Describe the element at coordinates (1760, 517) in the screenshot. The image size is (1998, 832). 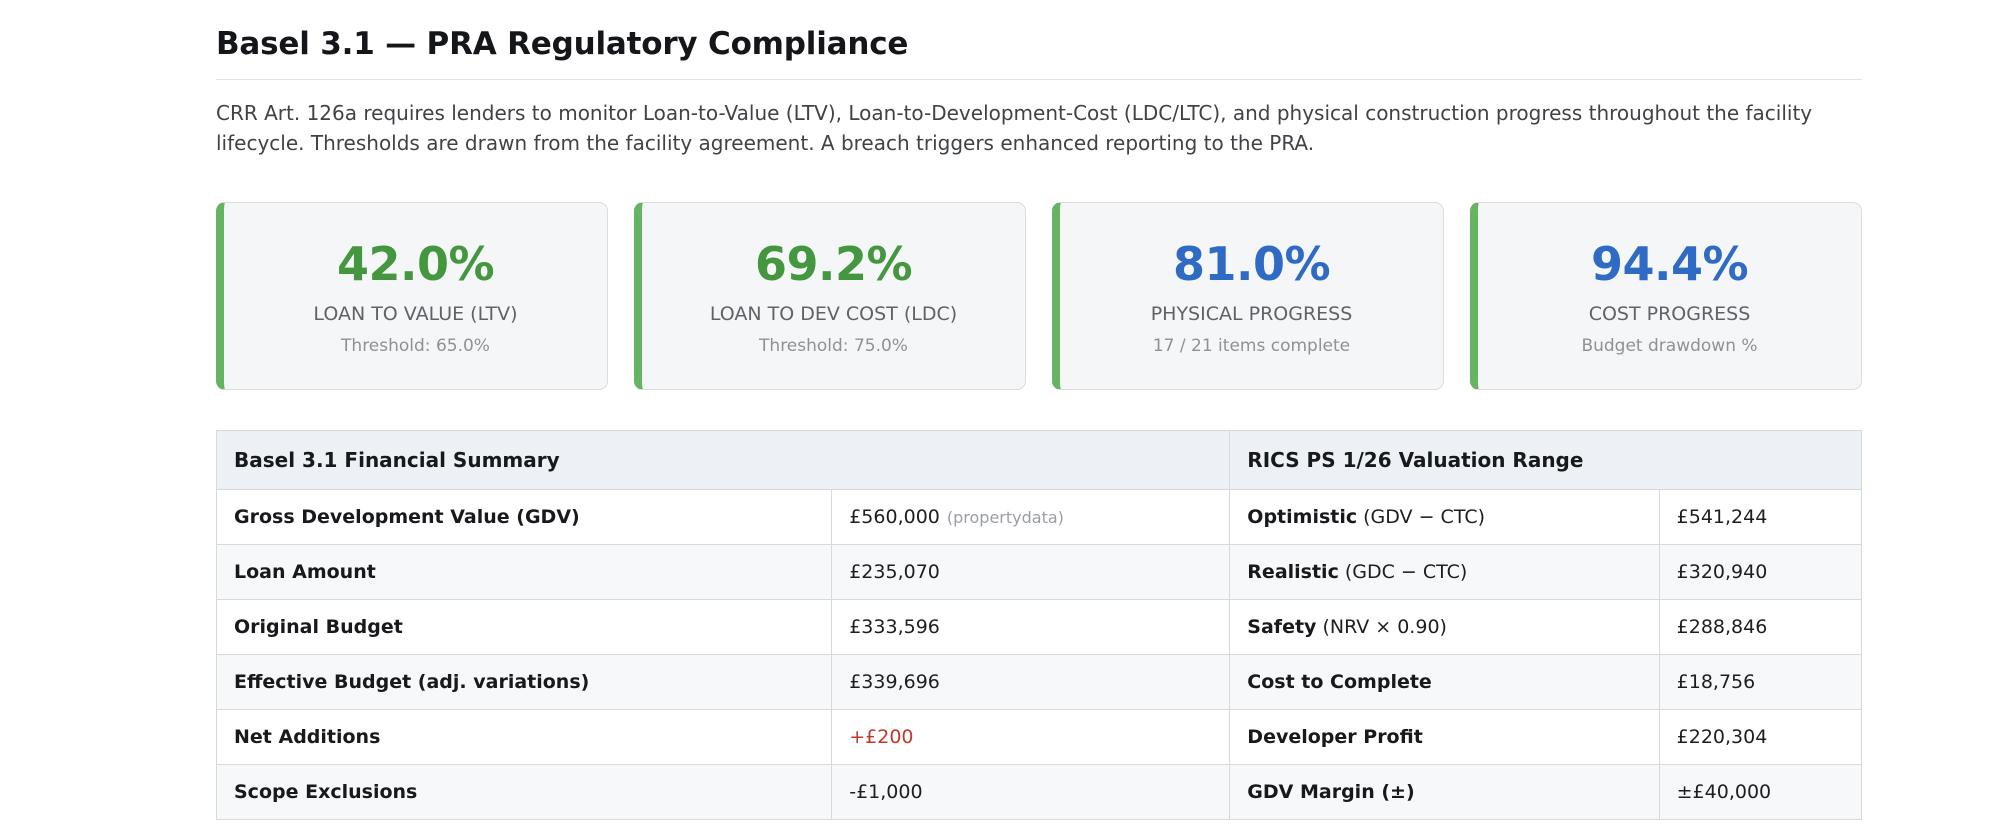
I see `valuation-value: £541,244` at that location.